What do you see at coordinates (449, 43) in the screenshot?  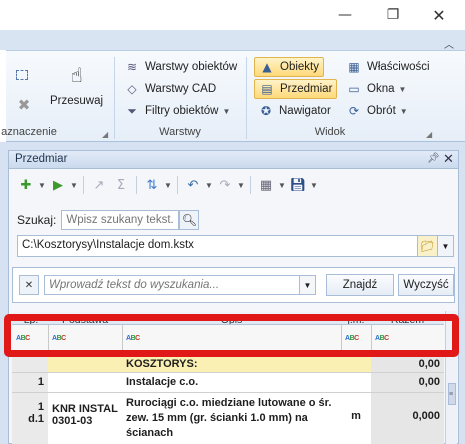 I see `ribbon-collapse-icon: ︿` at bounding box center [449, 43].